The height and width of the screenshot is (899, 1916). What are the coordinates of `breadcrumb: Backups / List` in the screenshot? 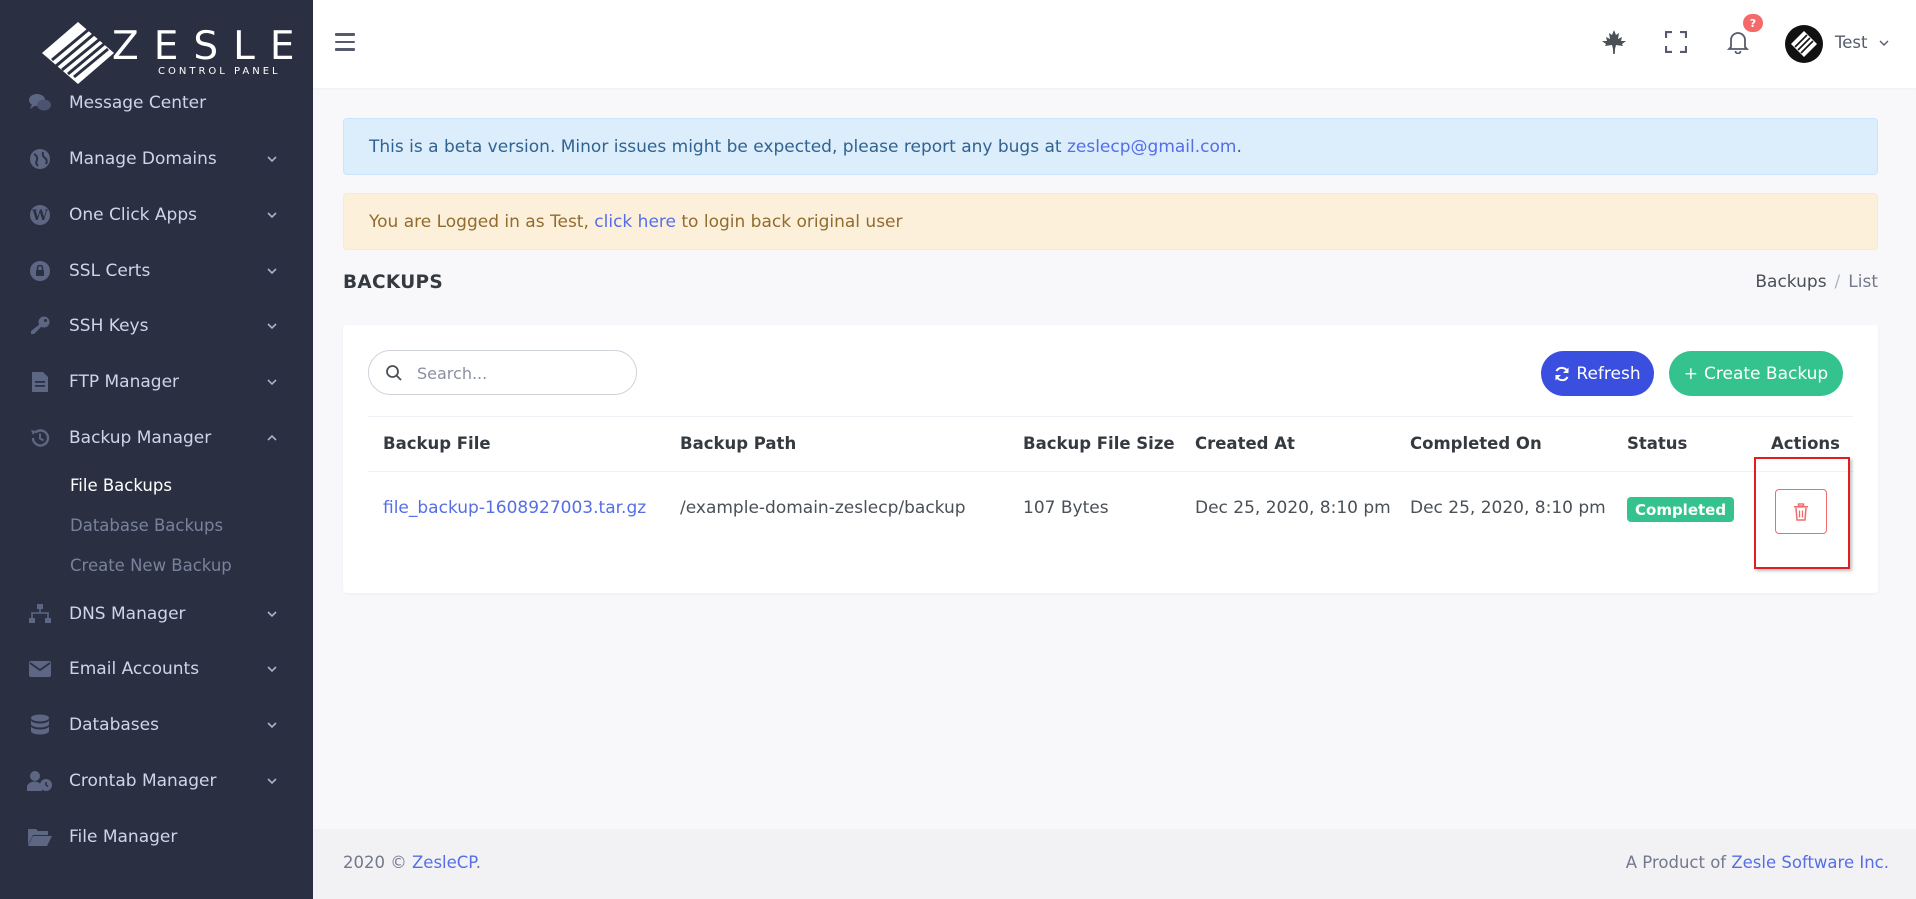 It's located at (1816, 282).